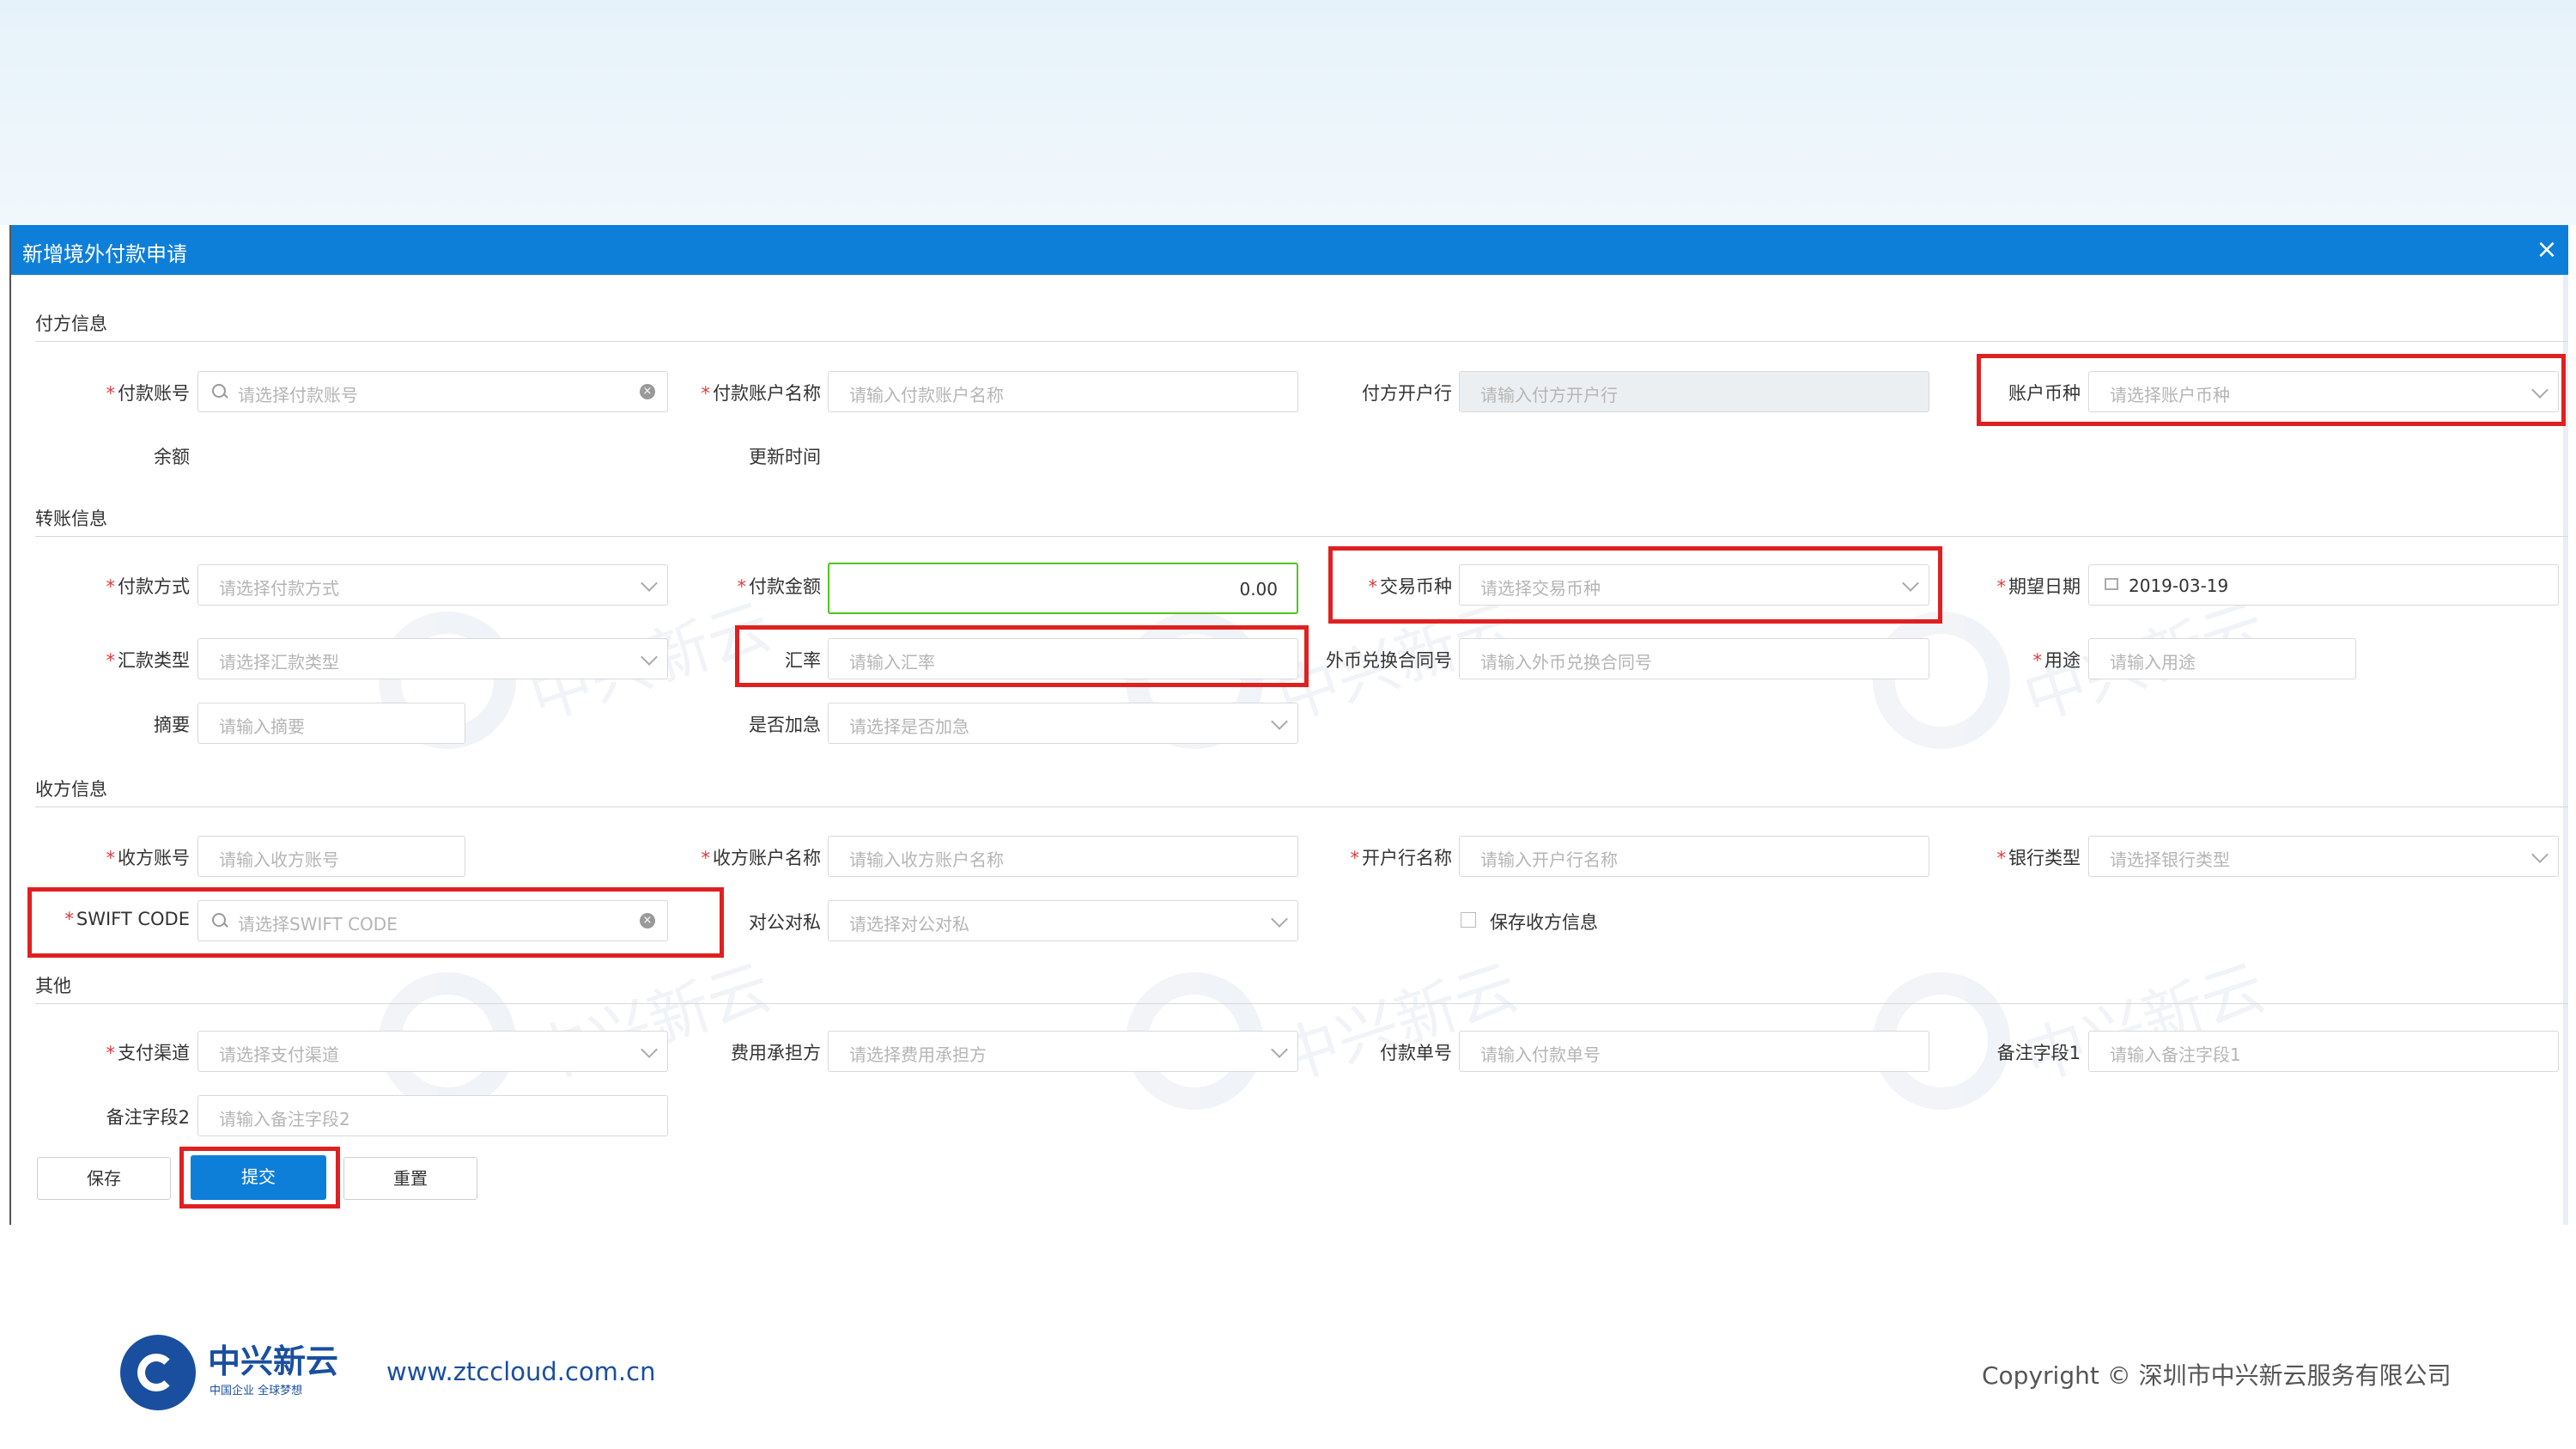  I want to click on payment-order-label: 付款单号, so click(1416, 1053).